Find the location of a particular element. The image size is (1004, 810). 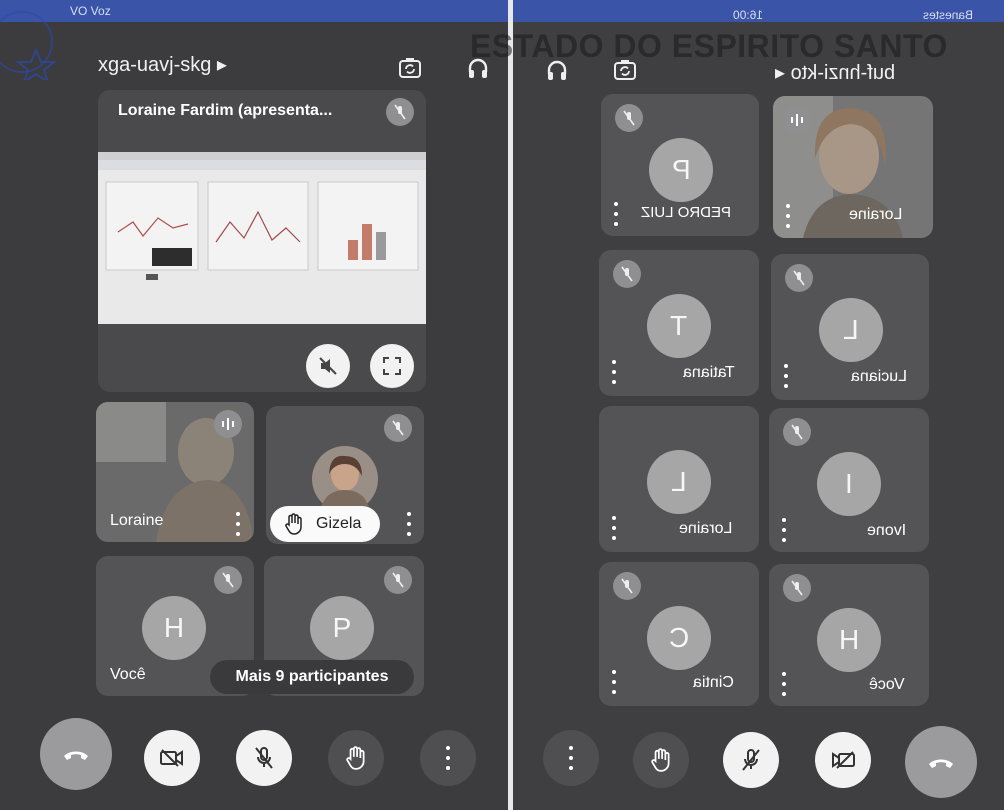

participant-tile-cintia: C Cintia is located at coordinates (679, 634).